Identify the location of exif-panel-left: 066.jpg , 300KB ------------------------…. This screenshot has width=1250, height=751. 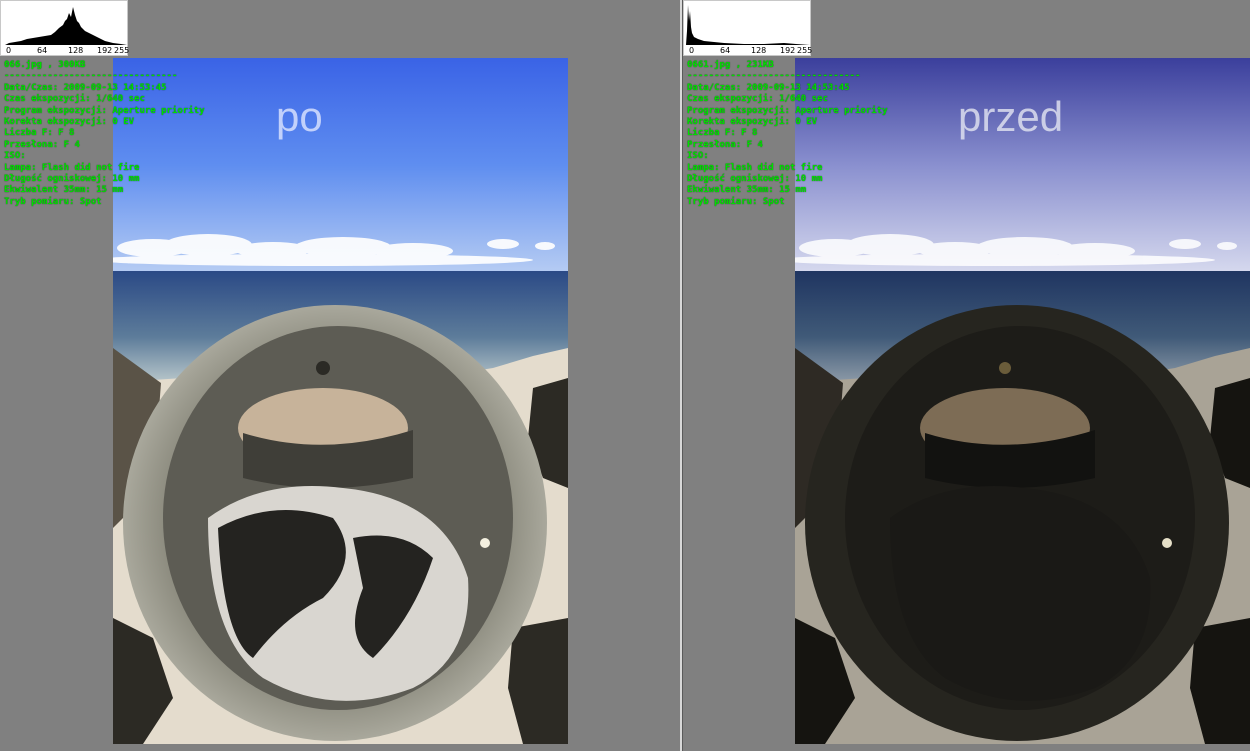
(104, 134).